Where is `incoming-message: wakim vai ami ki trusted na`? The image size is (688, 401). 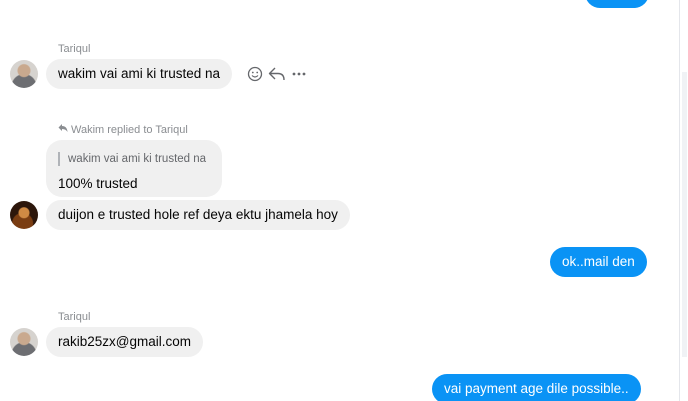 incoming-message: wakim vai ami ki trusted na is located at coordinates (139, 74).